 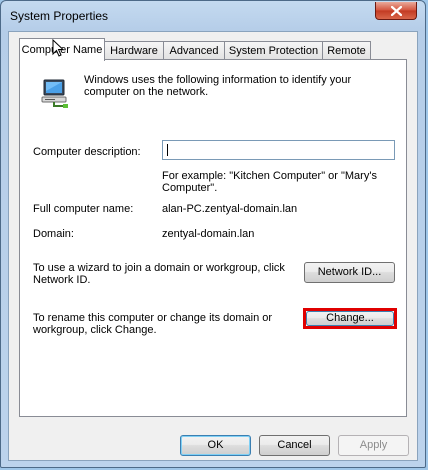 I want to click on tab-hardware: Hardware, so click(x=134, y=50).